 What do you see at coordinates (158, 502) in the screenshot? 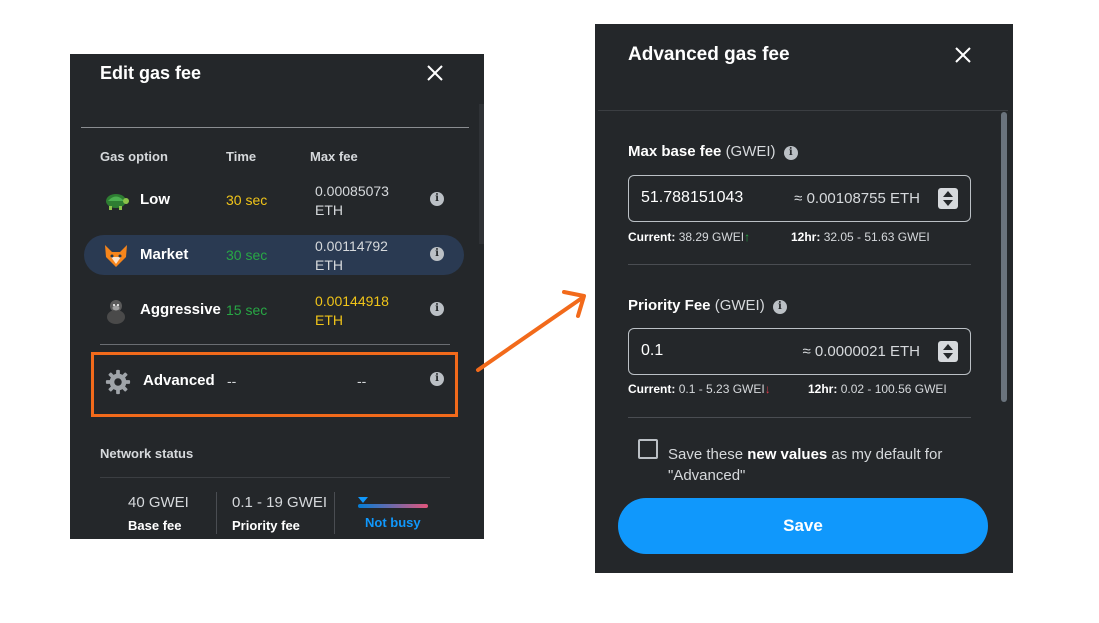
I see `base-fee-value: 40 GWEI` at bounding box center [158, 502].